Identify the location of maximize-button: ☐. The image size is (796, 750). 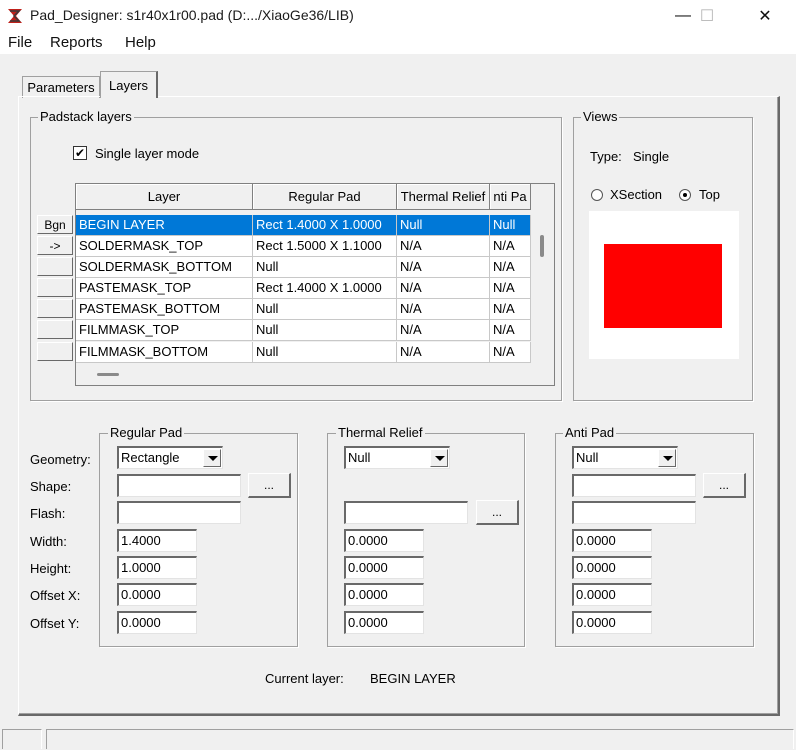
(707, 16).